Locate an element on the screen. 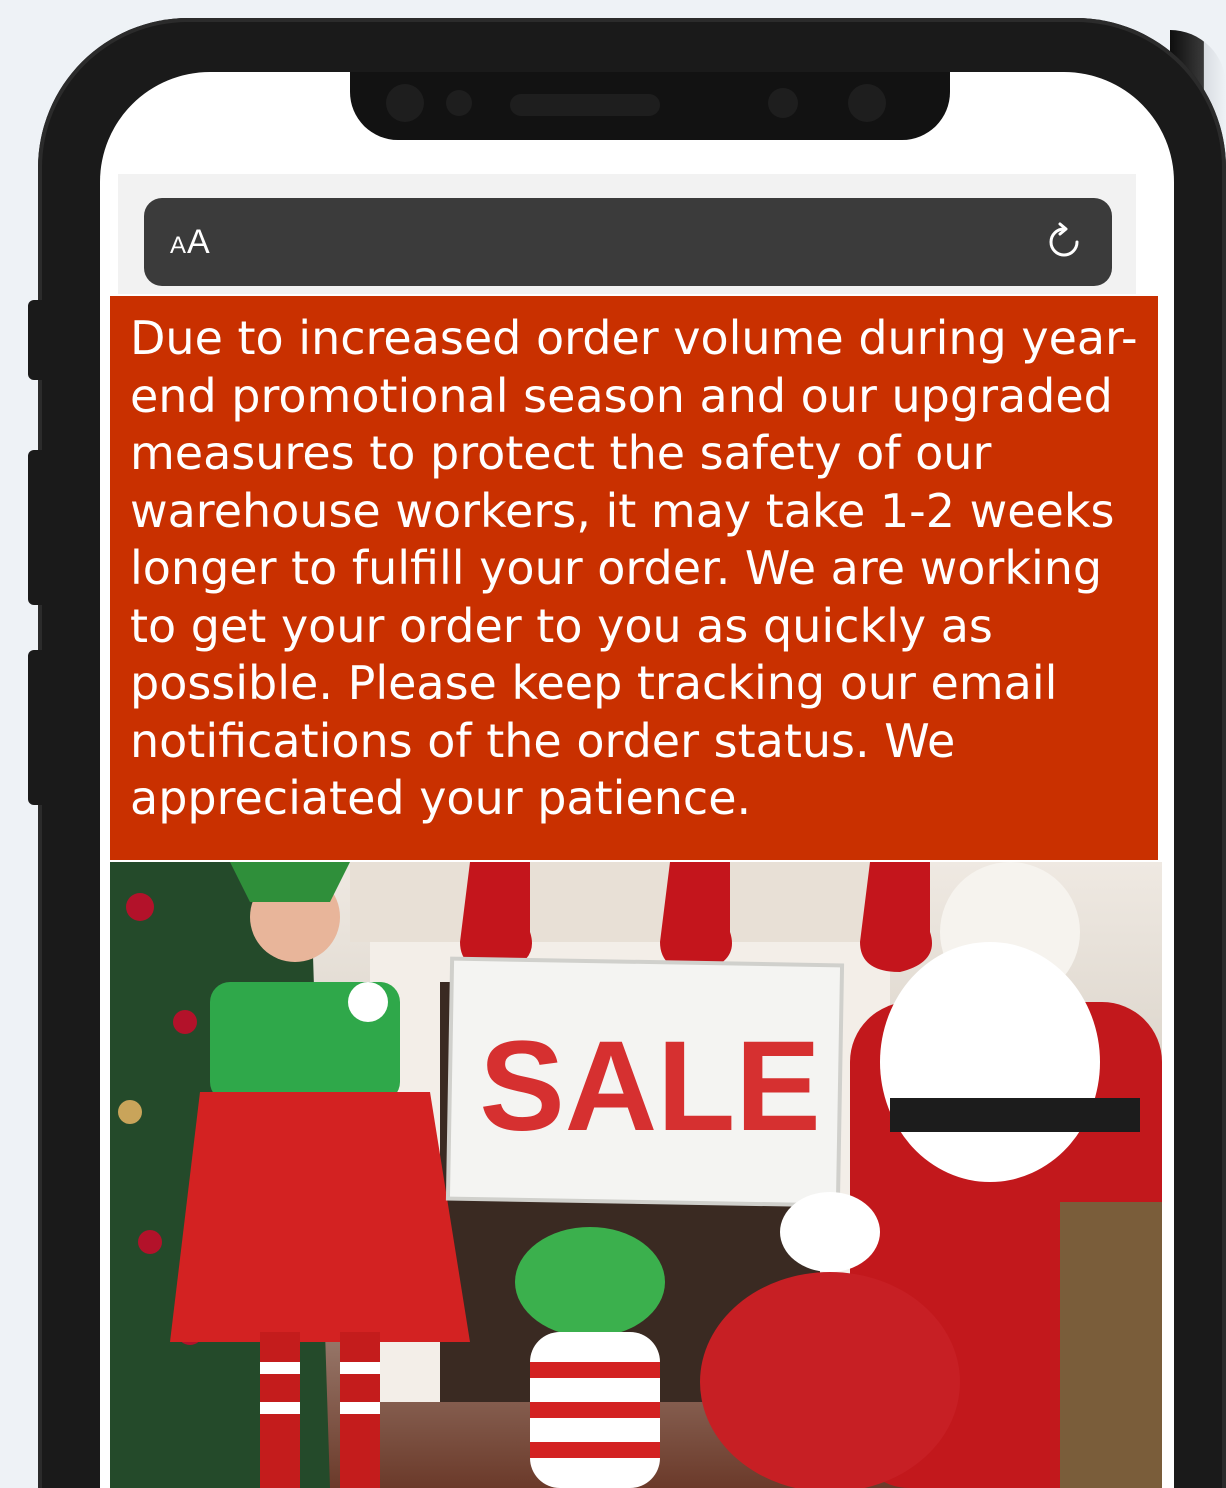  address-bar: AA is located at coordinates (628, 242).